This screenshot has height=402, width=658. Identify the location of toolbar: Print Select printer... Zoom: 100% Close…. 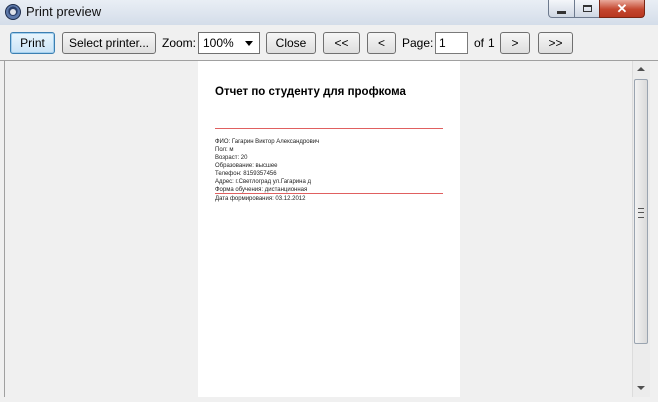
(329, 43).